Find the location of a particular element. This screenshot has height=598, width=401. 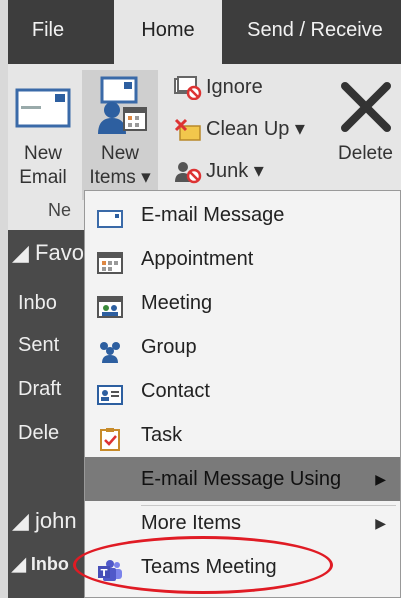

folder-drafts: Draft is located at coordinates (39, 389).